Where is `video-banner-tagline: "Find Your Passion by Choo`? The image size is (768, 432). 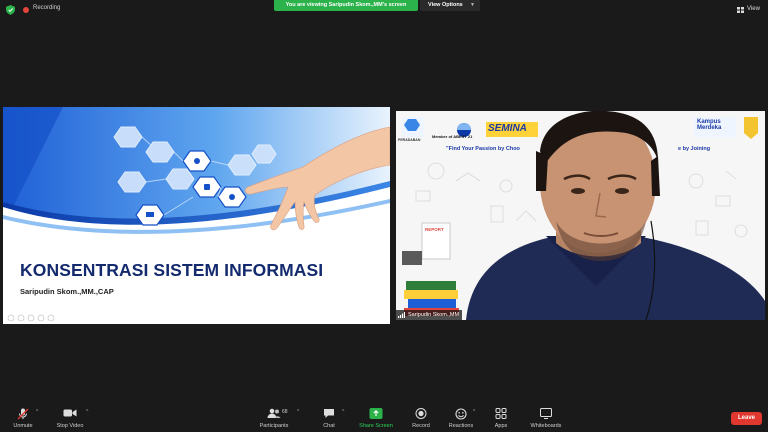
video-banner-tagline: "Find Your Passion by Choo is located at coordinates (483, 149).